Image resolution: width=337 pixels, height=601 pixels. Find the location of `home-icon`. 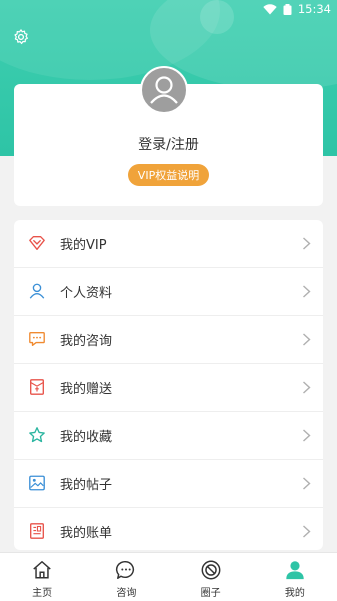

home-icon is located at coordinates (42, 570).